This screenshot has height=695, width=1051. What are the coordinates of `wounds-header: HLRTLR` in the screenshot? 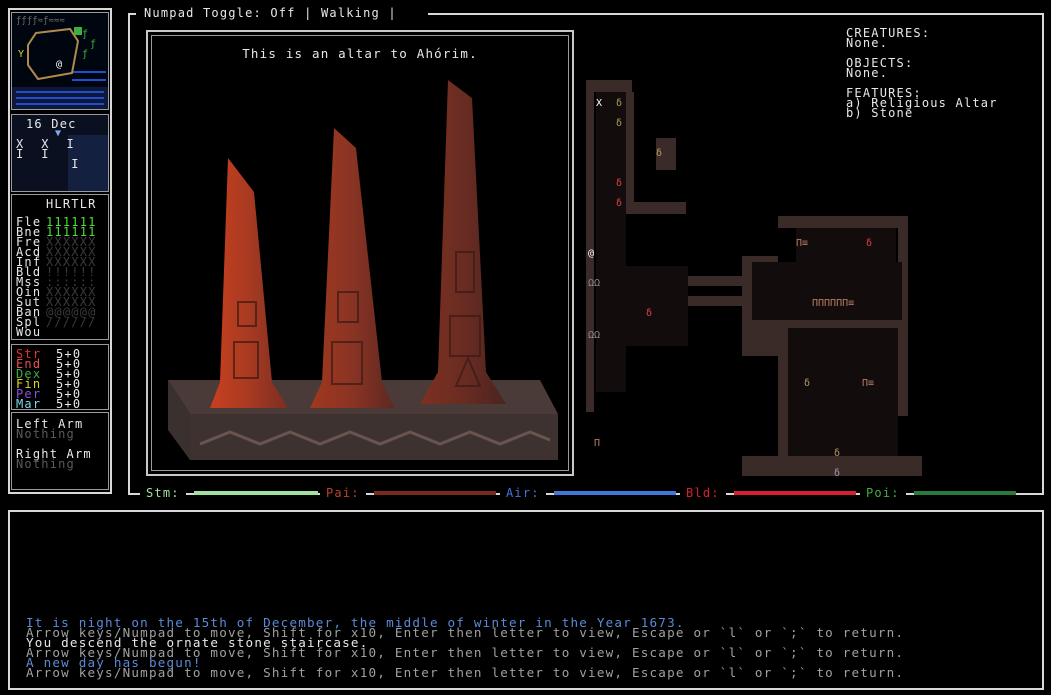 It's located at (71, 204).